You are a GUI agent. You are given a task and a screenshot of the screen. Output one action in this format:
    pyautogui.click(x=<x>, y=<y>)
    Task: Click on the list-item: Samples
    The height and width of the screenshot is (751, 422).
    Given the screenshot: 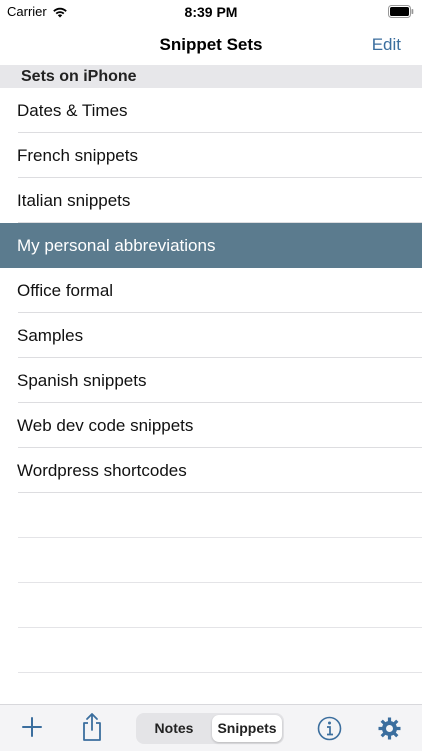 What is the action you would take?
    pyautogui.click(x=211, y=335)
    